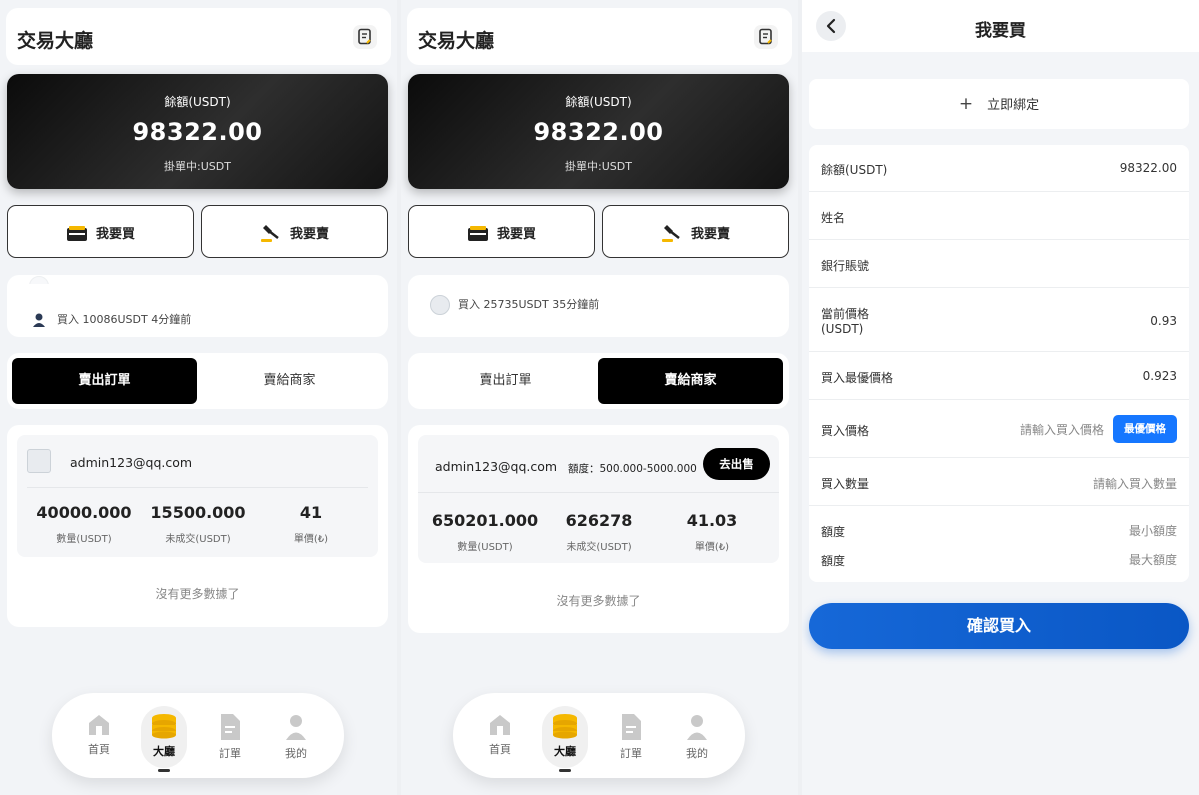 The height and width of the screenshot is (795, 1199). I want to click on best-price-button: 最優價格, so click(1145, 429).